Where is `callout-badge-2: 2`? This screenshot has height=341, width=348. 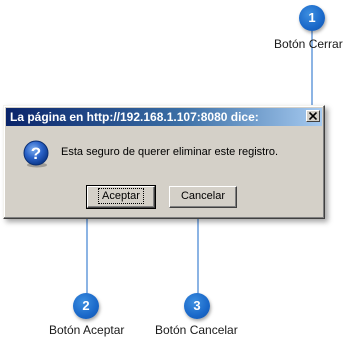 callout-badge-2: 2 is located at coordinates (86, 306).